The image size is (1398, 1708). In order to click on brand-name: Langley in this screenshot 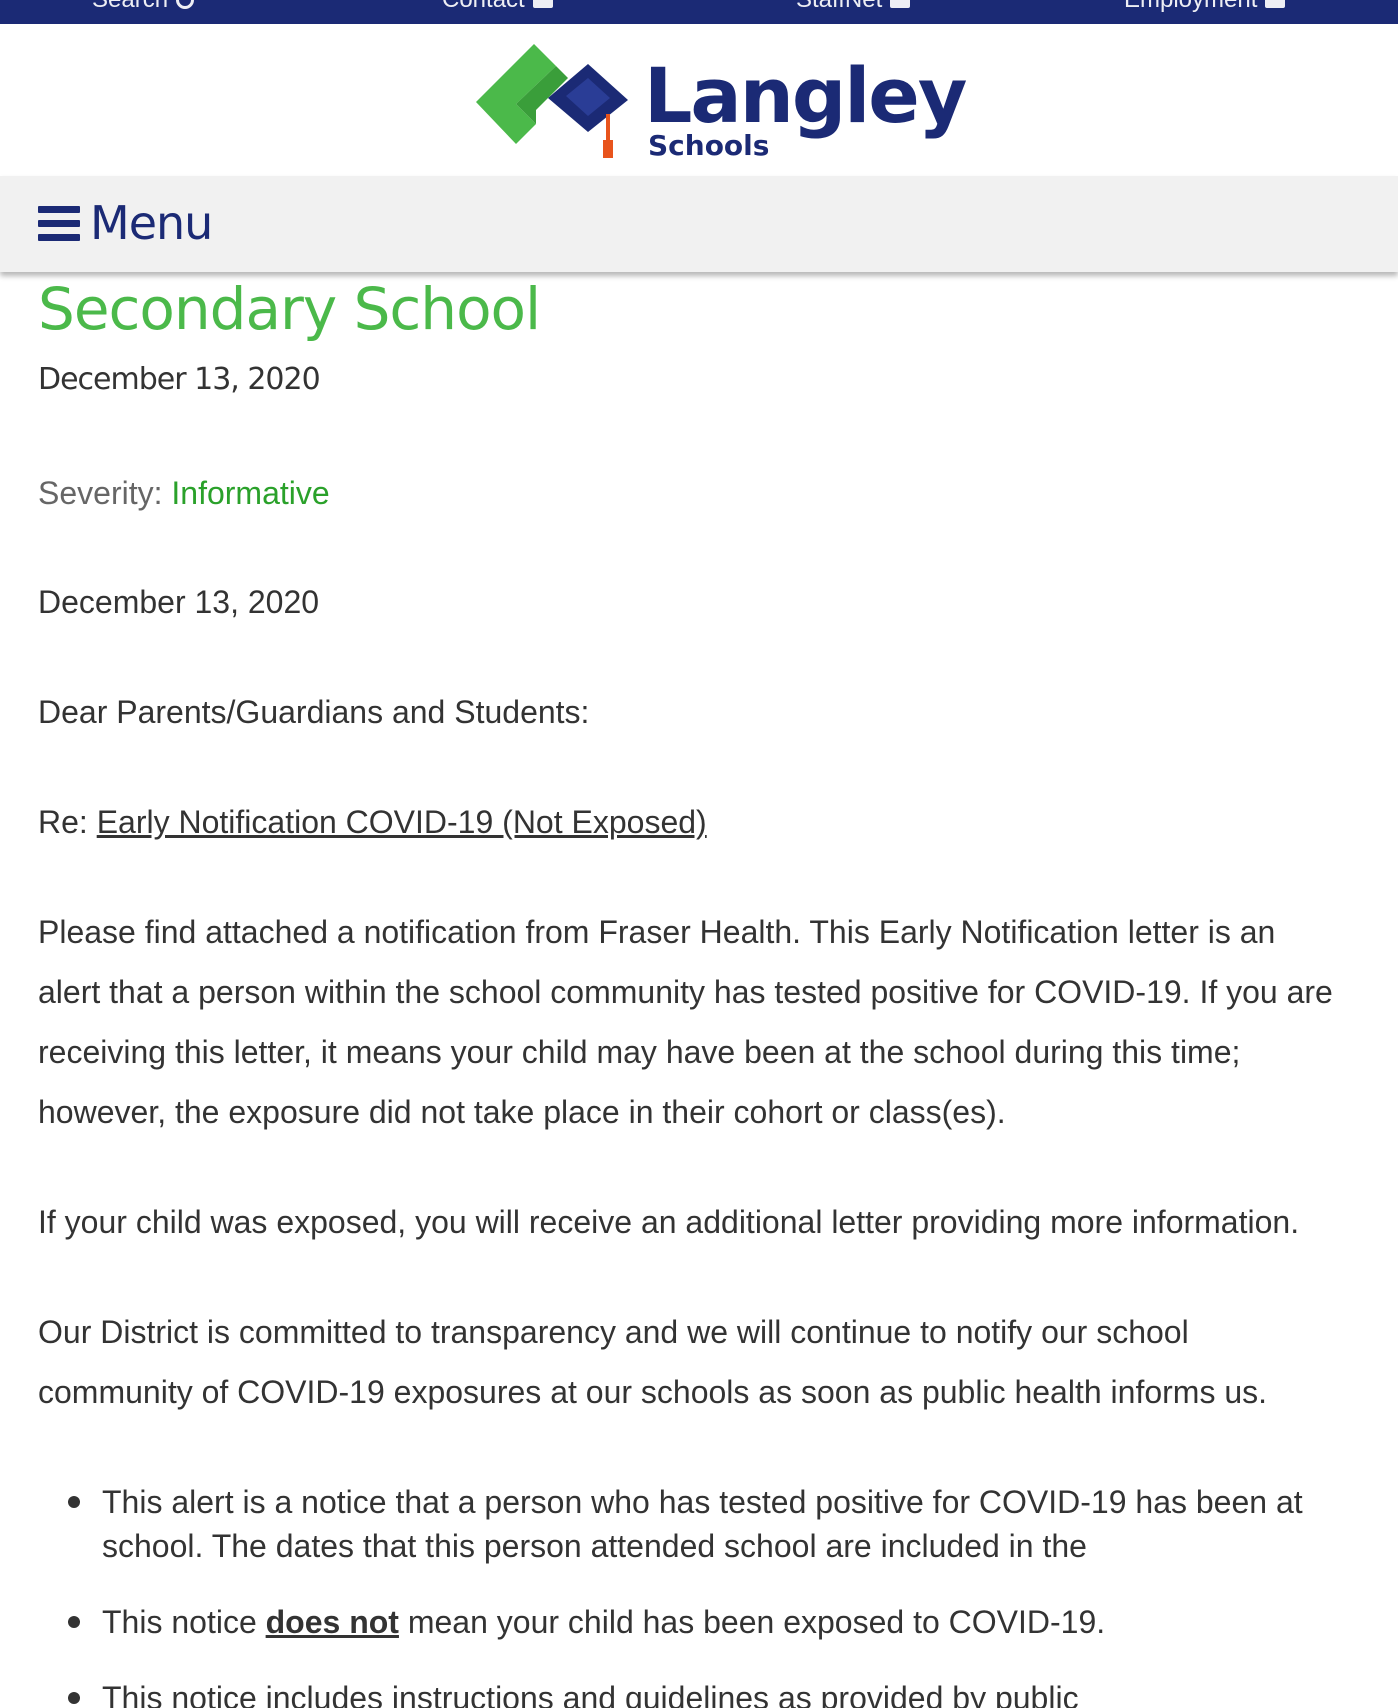, I will do `click(805, 95)`.